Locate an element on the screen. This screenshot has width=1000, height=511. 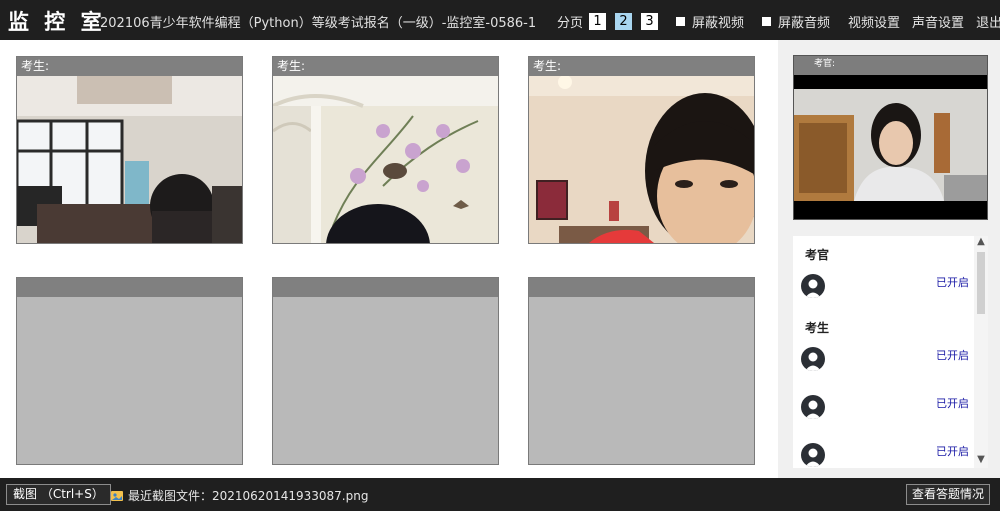
page-2-button: 2 is located at coordinates (624, 21).